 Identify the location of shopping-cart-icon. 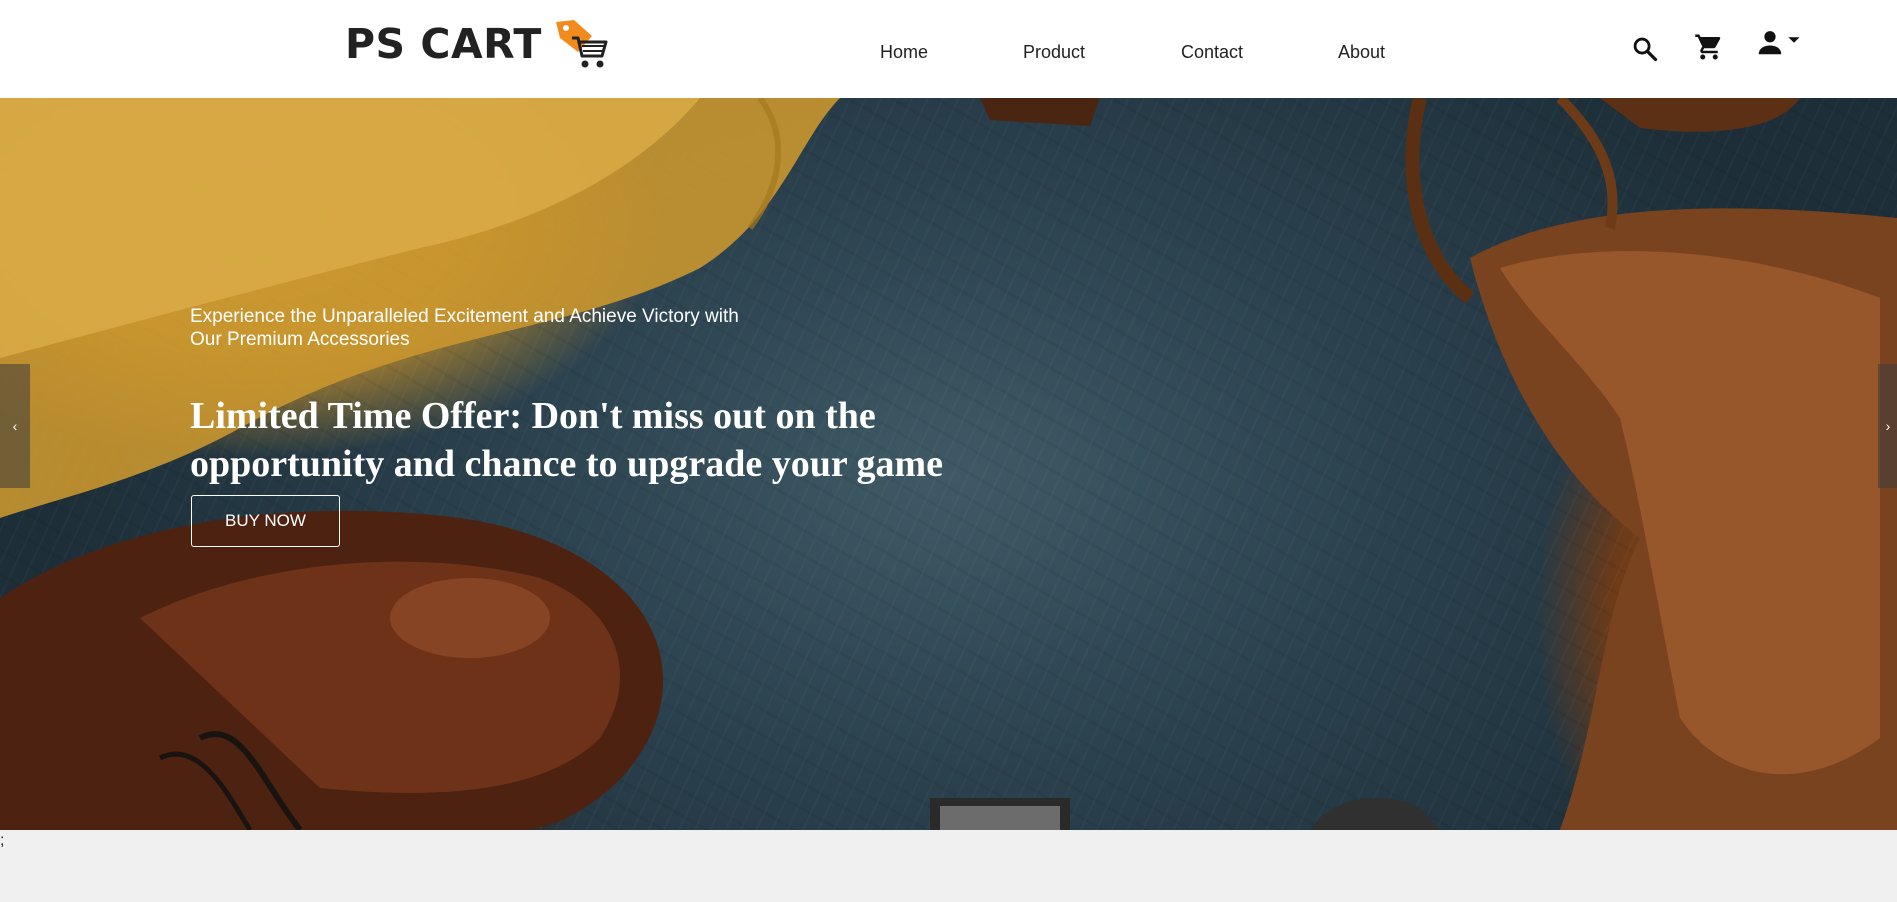
(1708, 47).